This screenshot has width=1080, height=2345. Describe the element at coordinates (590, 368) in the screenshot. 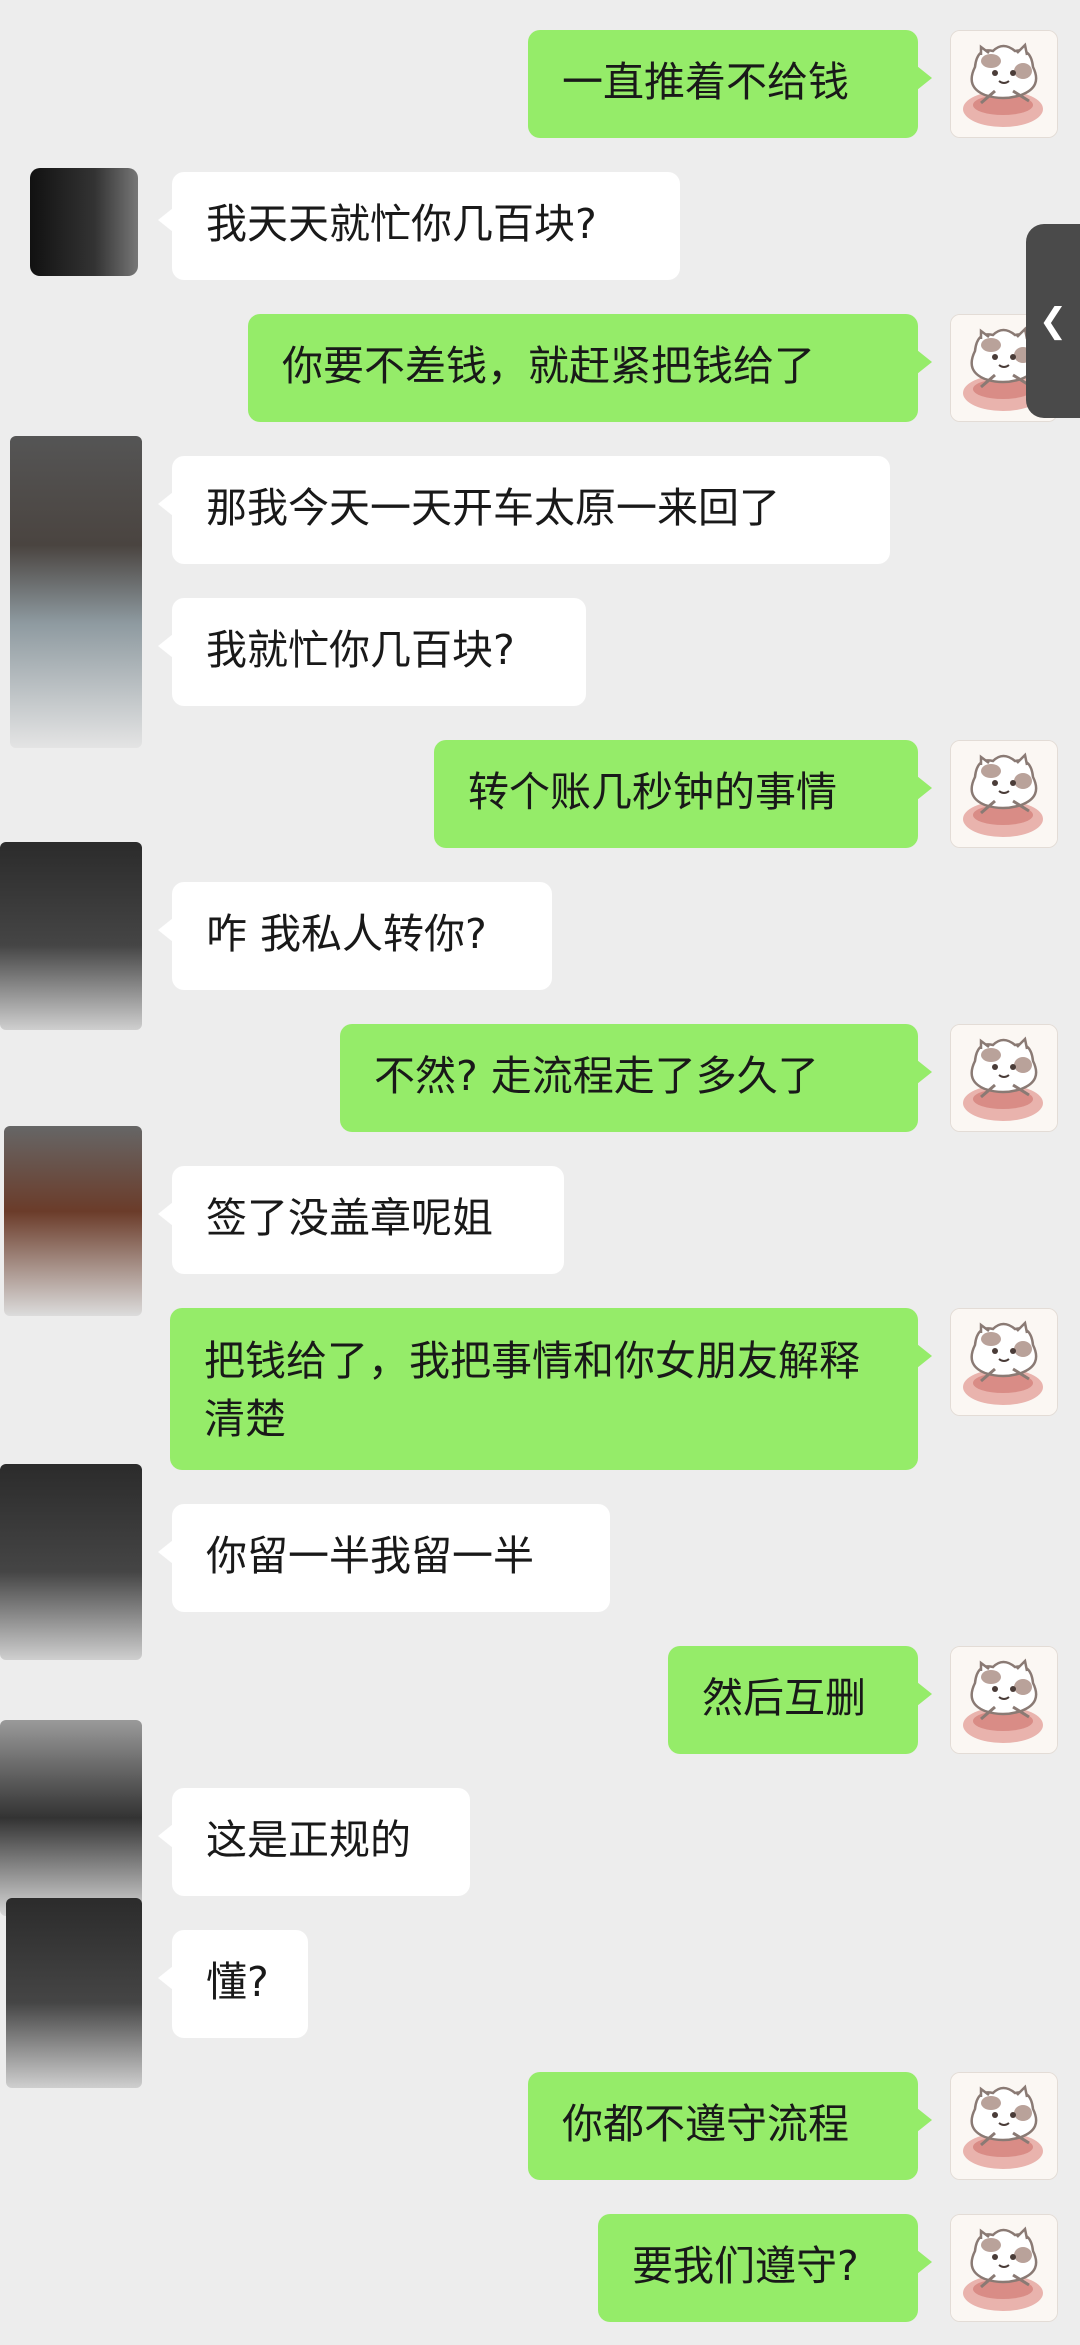

I see `message-bubble-sent: 你要不差钱，就赶紧把钱给了` at that location.